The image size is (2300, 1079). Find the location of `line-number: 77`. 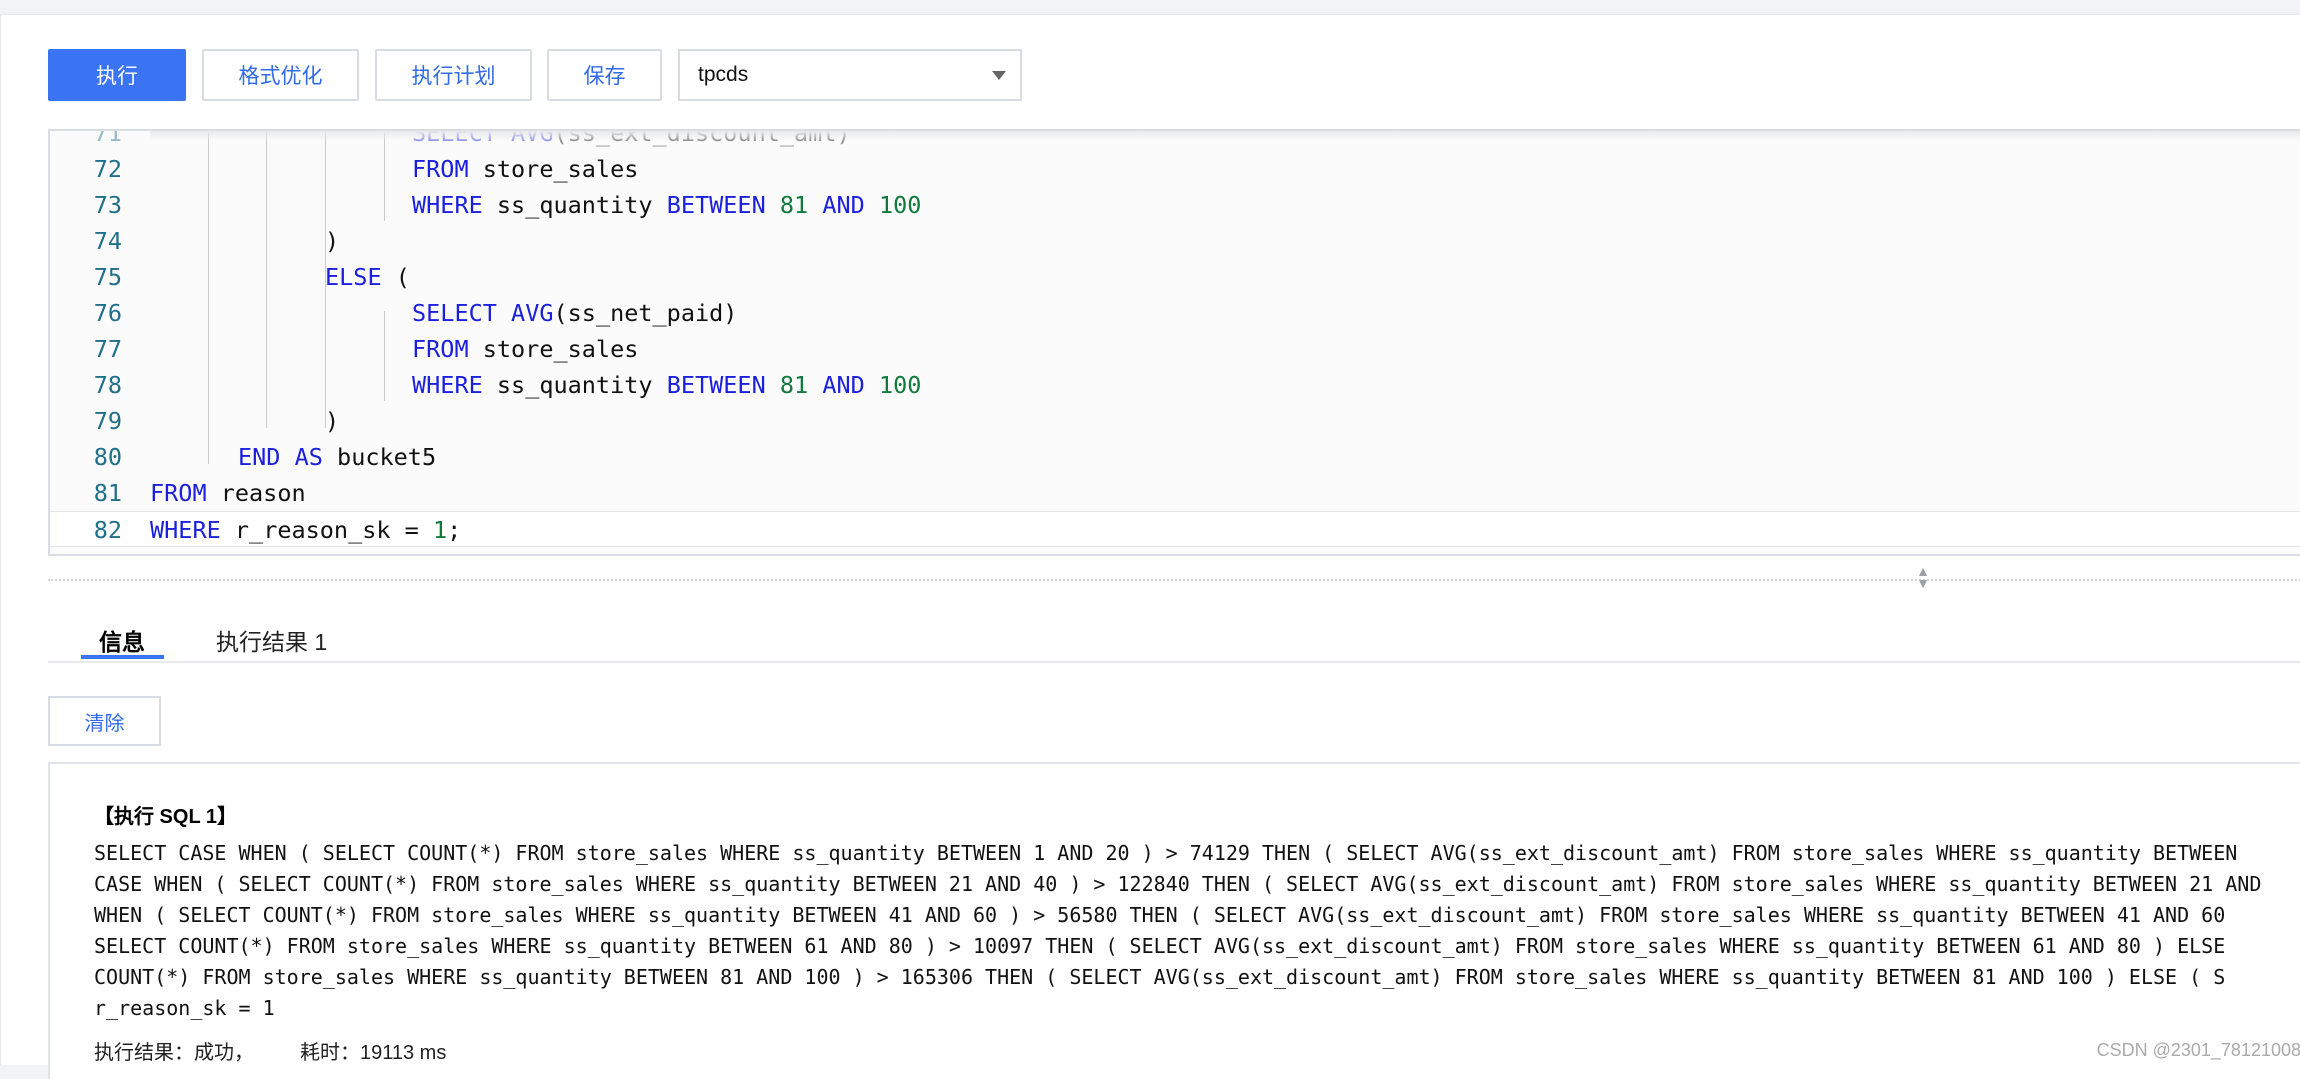

line-number: 77 is located at coordinates (107, 349).